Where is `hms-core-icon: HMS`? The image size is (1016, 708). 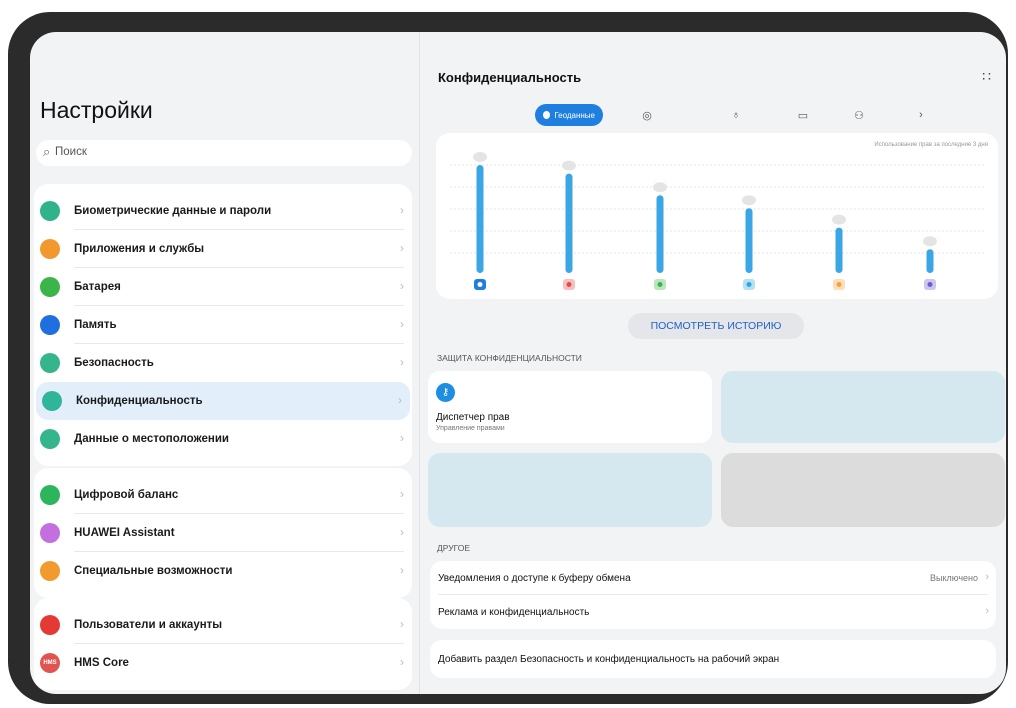 hms-core-icon: HMS is located at coordinates (50, 663).